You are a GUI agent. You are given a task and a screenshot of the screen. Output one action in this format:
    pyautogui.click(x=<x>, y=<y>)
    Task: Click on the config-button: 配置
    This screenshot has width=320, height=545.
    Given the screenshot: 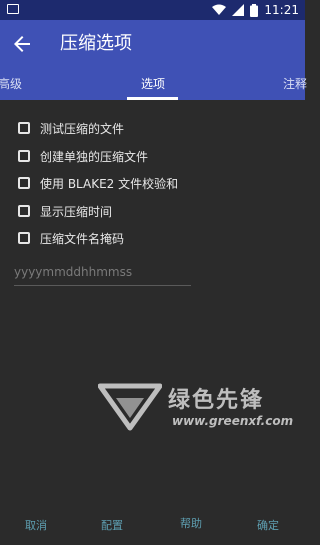 What is the action you would take?
    pyautogui.click(x=112, y=525)
    